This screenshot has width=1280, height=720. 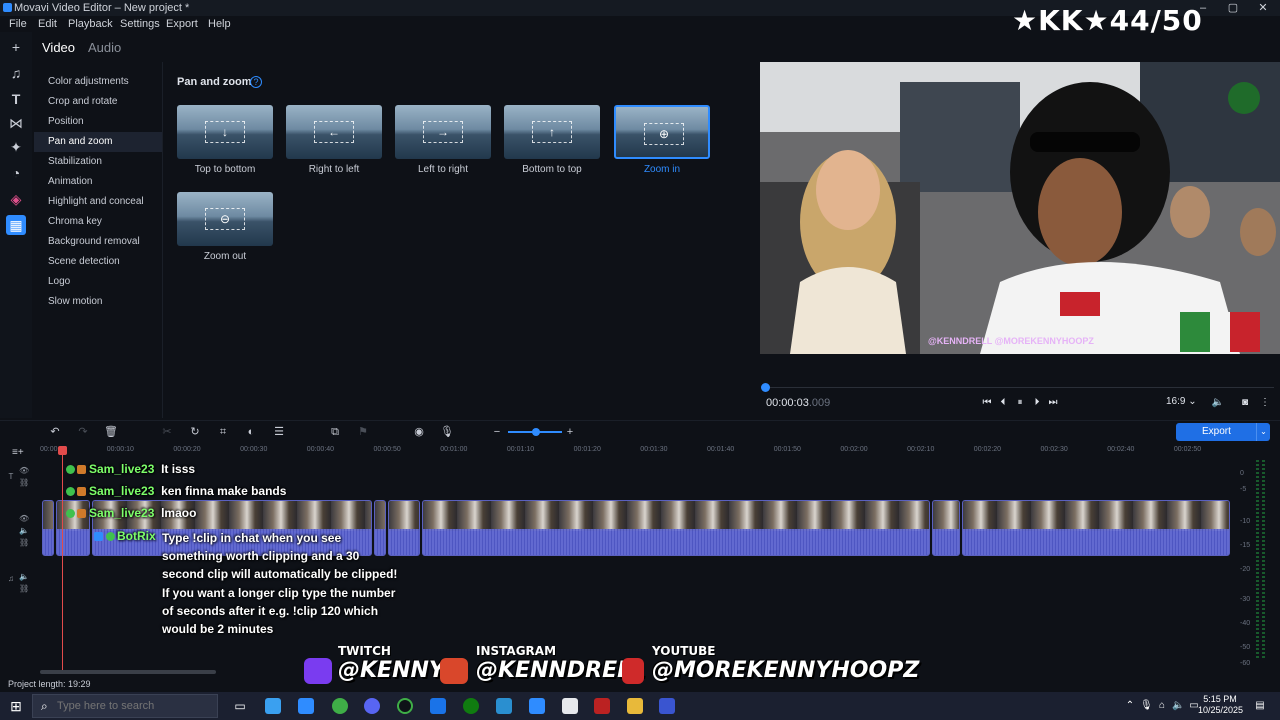 I want to click on next-frame-icon: ⏵, so click(x=1037, y=403).